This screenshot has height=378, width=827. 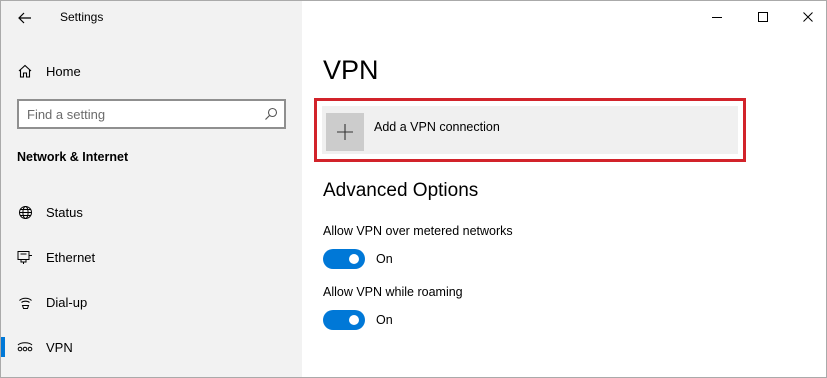 What do you see at coordinates (25, 71) in the screenshot?
I see `home-icon` at bounding box center [25, 71].